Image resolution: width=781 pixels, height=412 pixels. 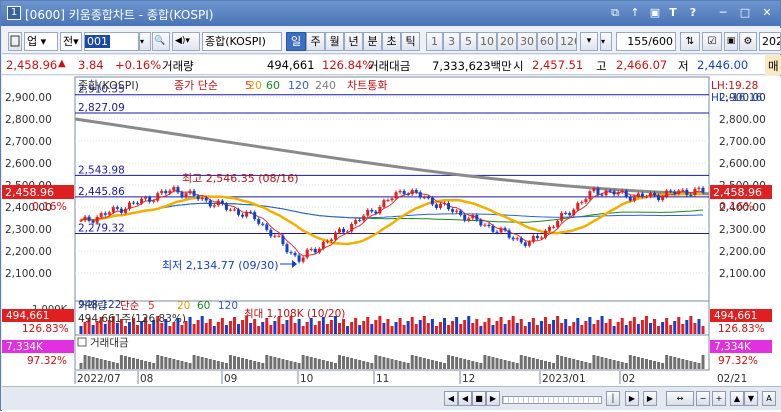 What do you see at coordinates (410, 41) in the screenshot?
I see `tab-tick: 틱` at bounding box center [410, 41].